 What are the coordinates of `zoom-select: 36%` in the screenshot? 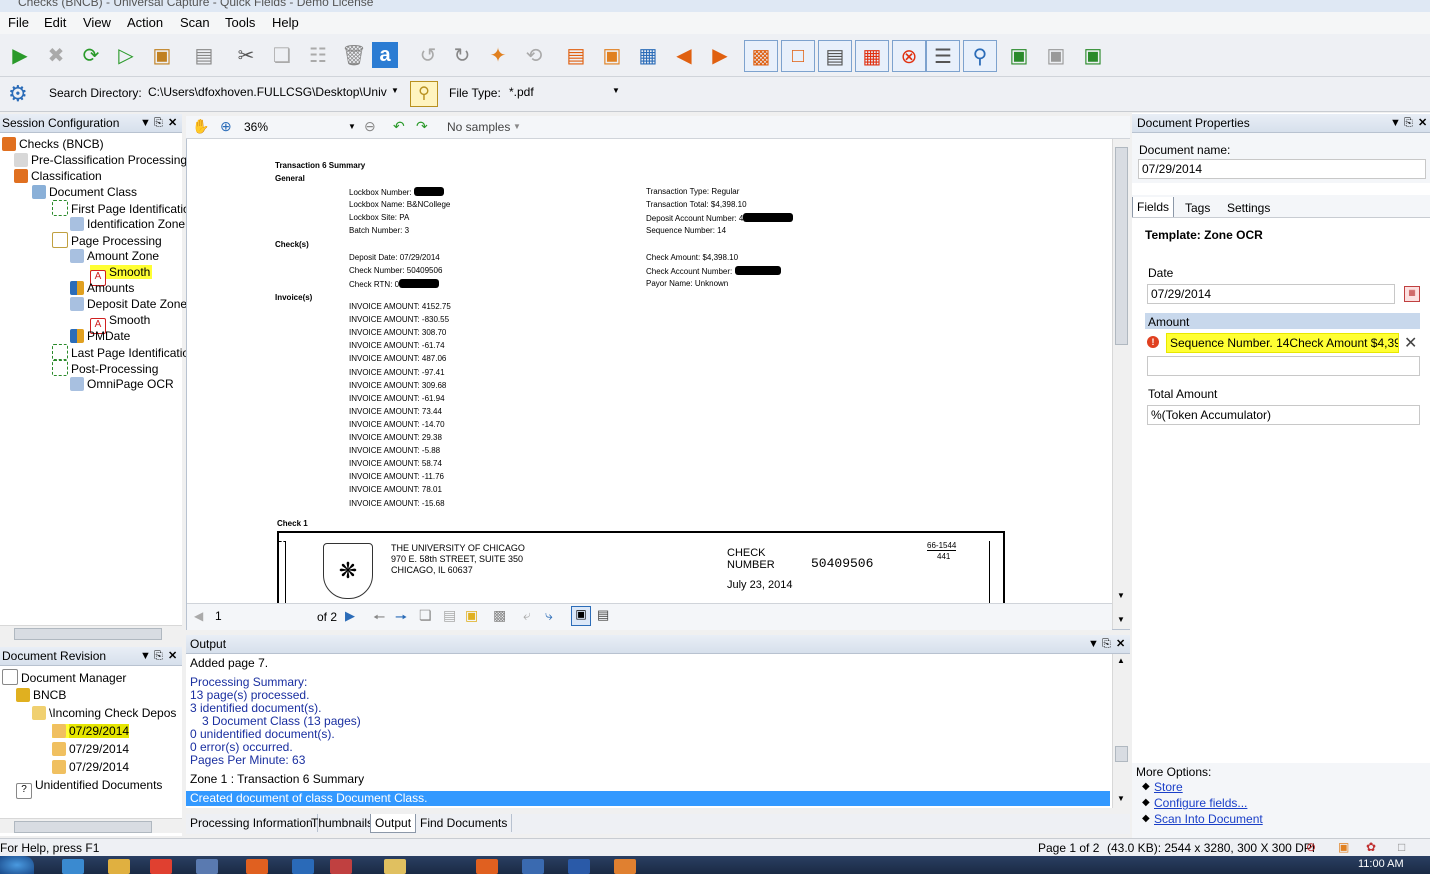 It's located at (299, 127).